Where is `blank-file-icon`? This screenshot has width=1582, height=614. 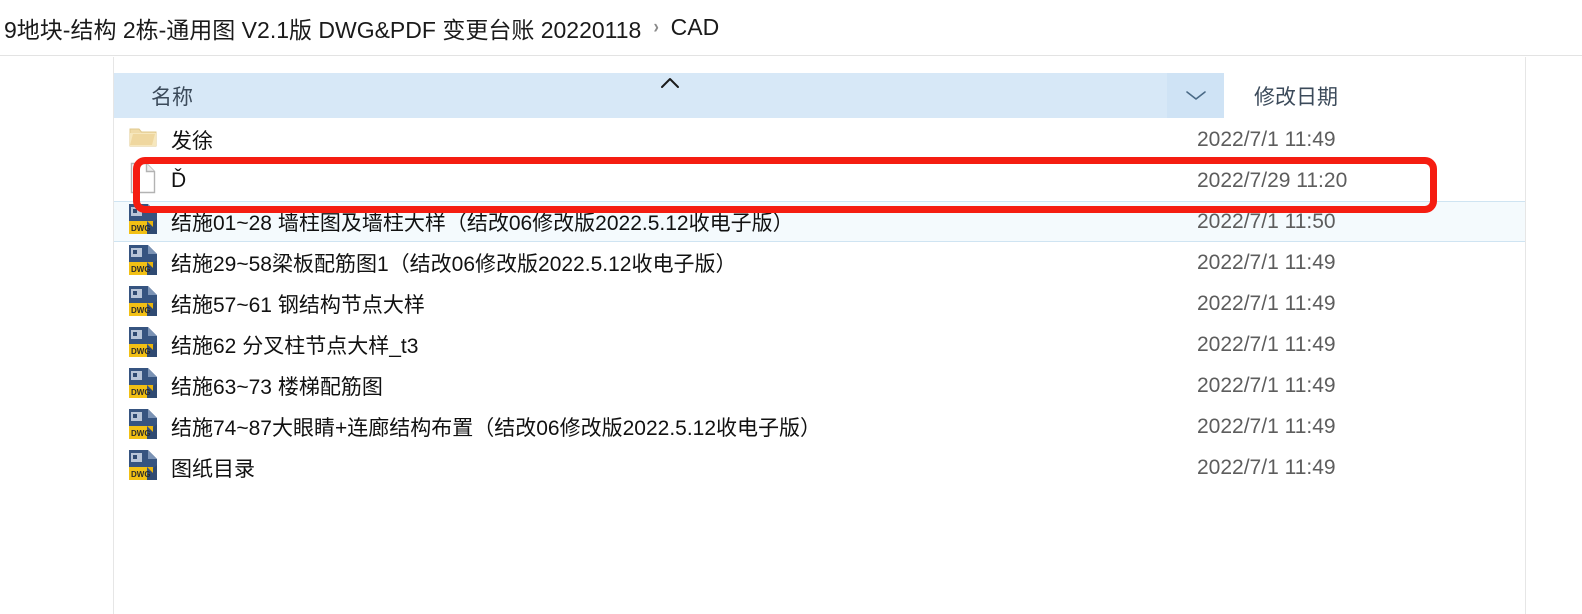 blank-file-icon is located at coordinates (143, 180).